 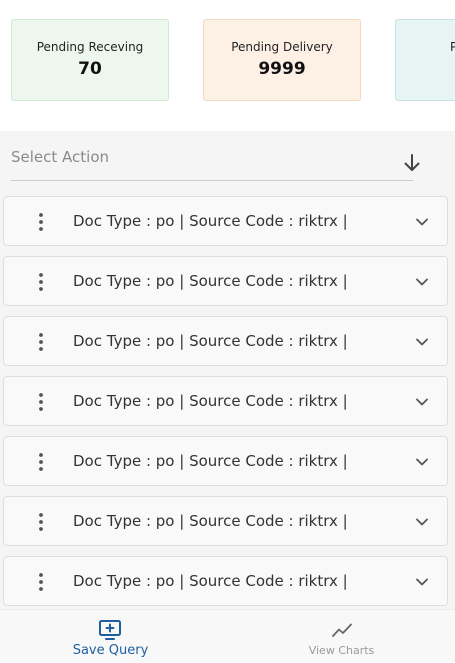 I want to click on stat-card-pending-receiving: Pending Receving 70, so click(x=90, y=60).